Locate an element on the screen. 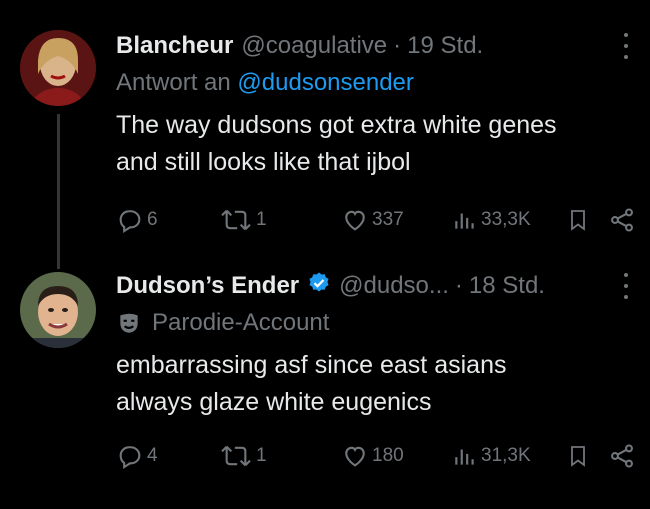 This screenshot has width=650, height=509. like-button: 180 is located at coordinates (372, 456).